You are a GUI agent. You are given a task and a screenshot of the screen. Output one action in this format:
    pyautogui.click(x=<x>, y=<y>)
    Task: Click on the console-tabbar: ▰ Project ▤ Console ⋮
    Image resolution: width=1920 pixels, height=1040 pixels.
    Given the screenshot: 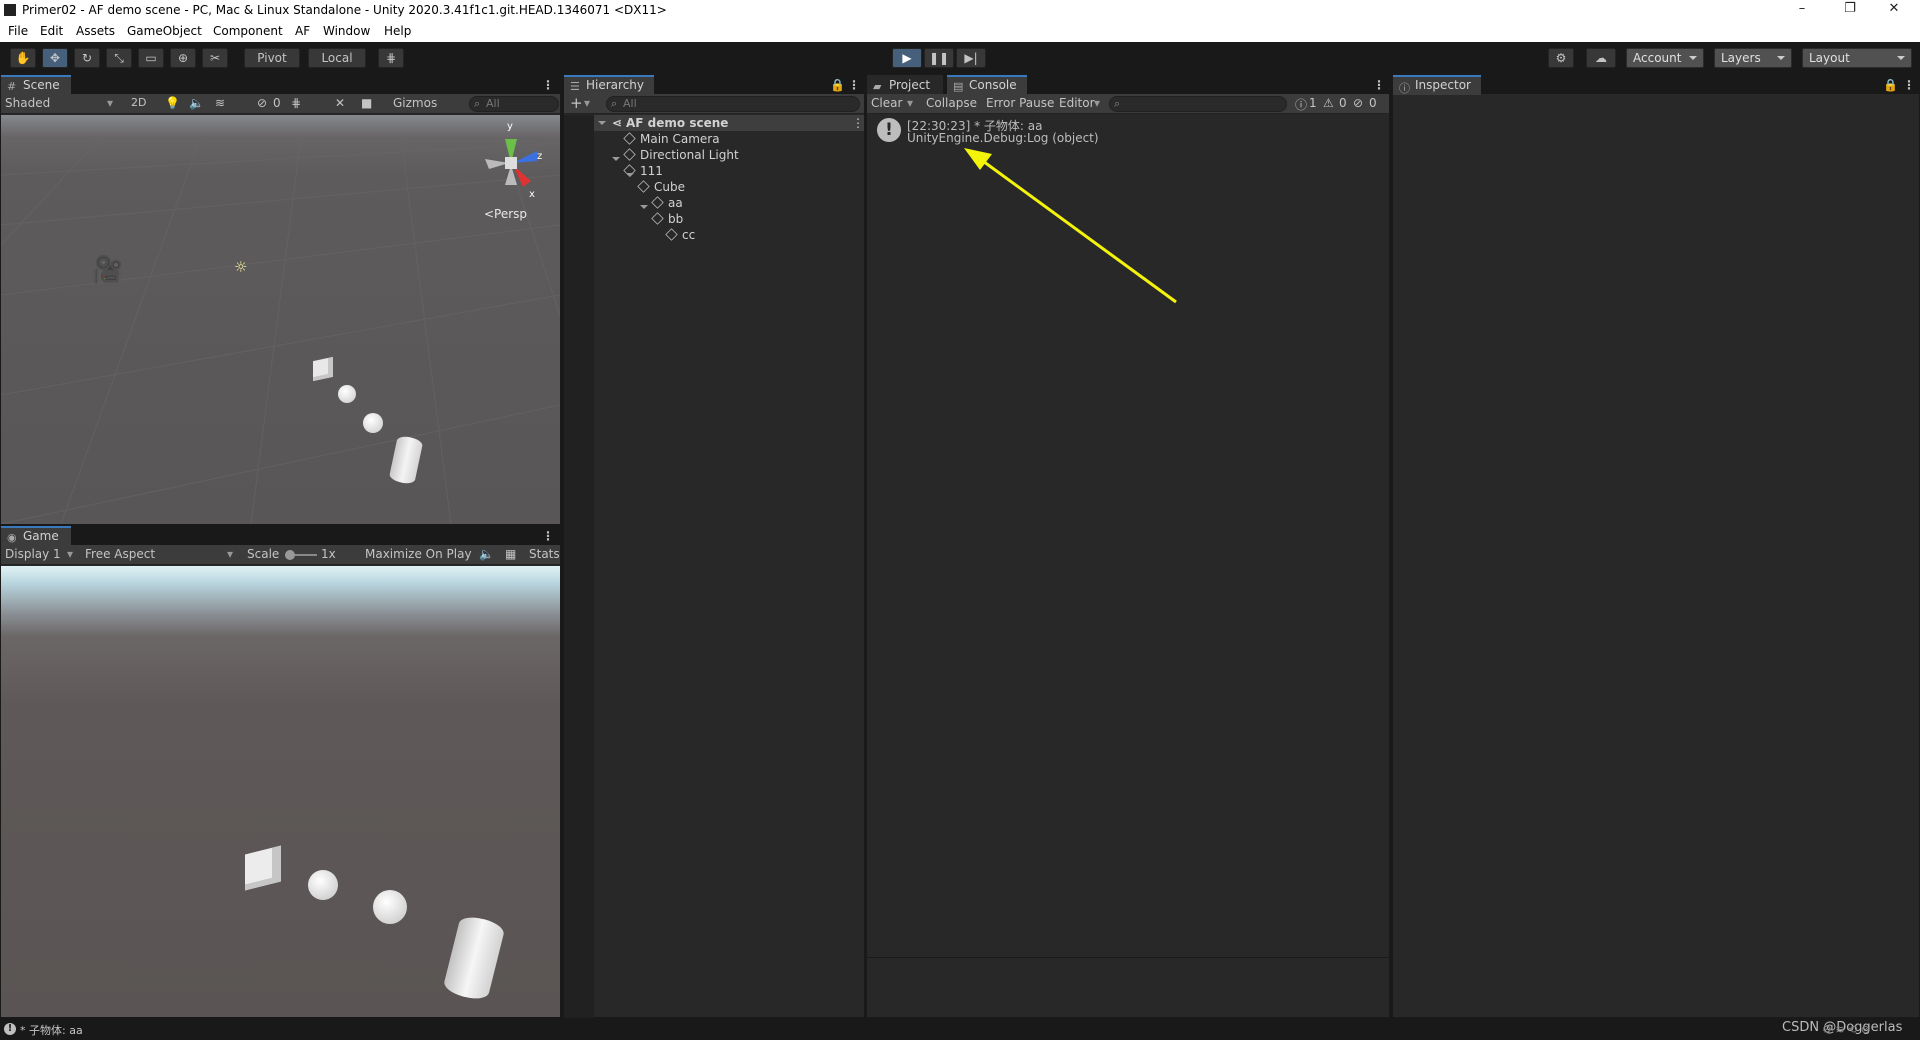 What is the action you would take?
    pyautogui.click(x=1128, y=85)
    